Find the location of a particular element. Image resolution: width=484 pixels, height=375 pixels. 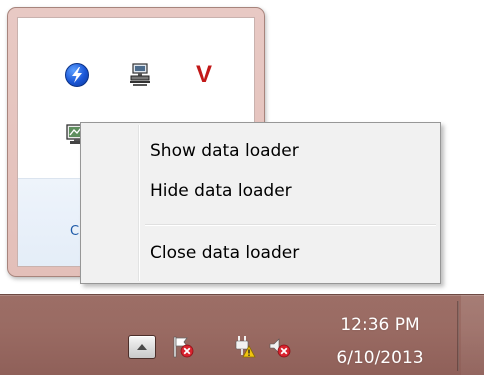

menu-item-close-data-loader: Close data loader is located at coordinates (260, 253).